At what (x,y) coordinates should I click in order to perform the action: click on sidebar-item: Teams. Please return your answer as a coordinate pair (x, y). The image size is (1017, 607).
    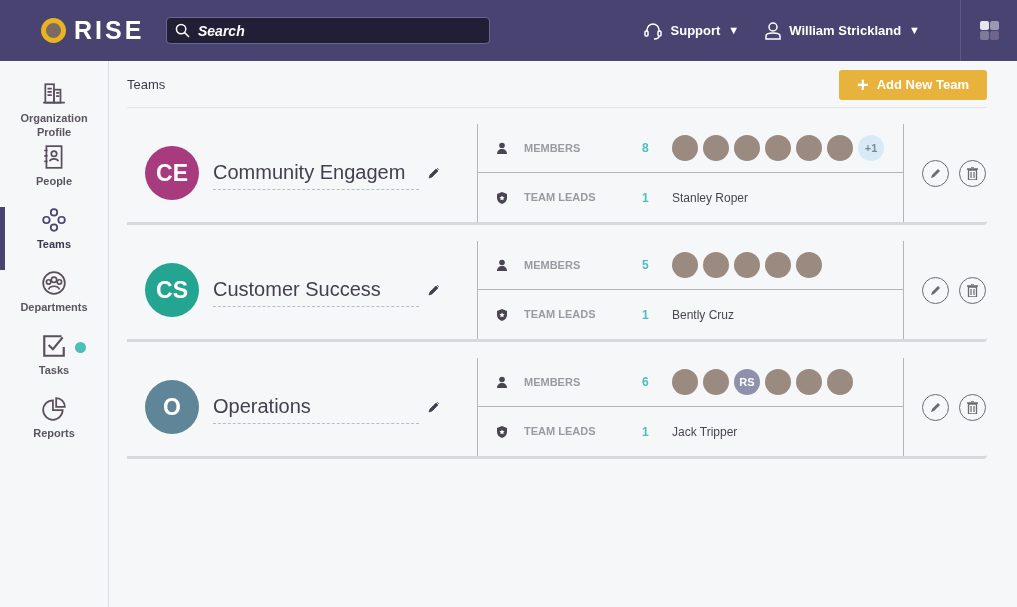
    Looking at the image, I should click on (54, 238).